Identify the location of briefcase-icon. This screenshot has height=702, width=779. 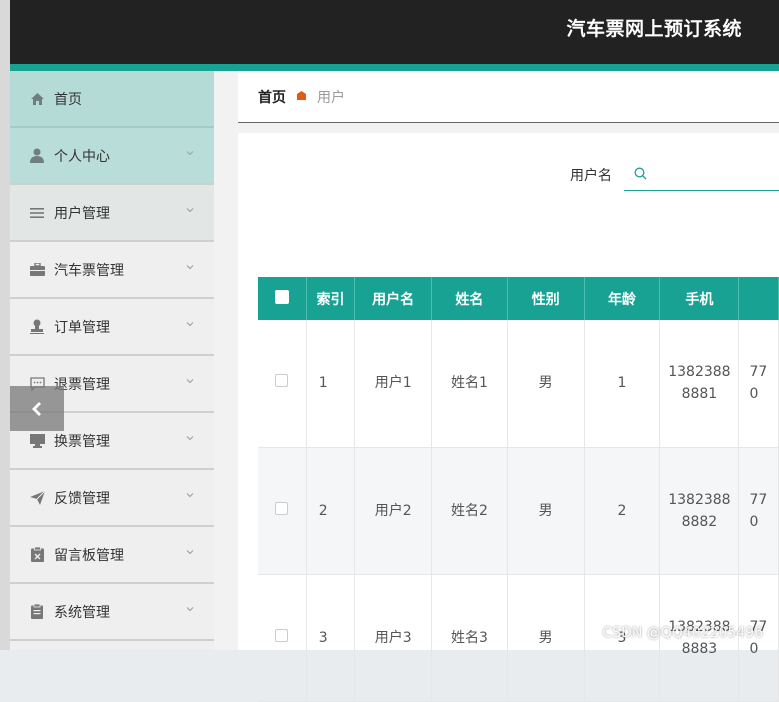
(37, 270).